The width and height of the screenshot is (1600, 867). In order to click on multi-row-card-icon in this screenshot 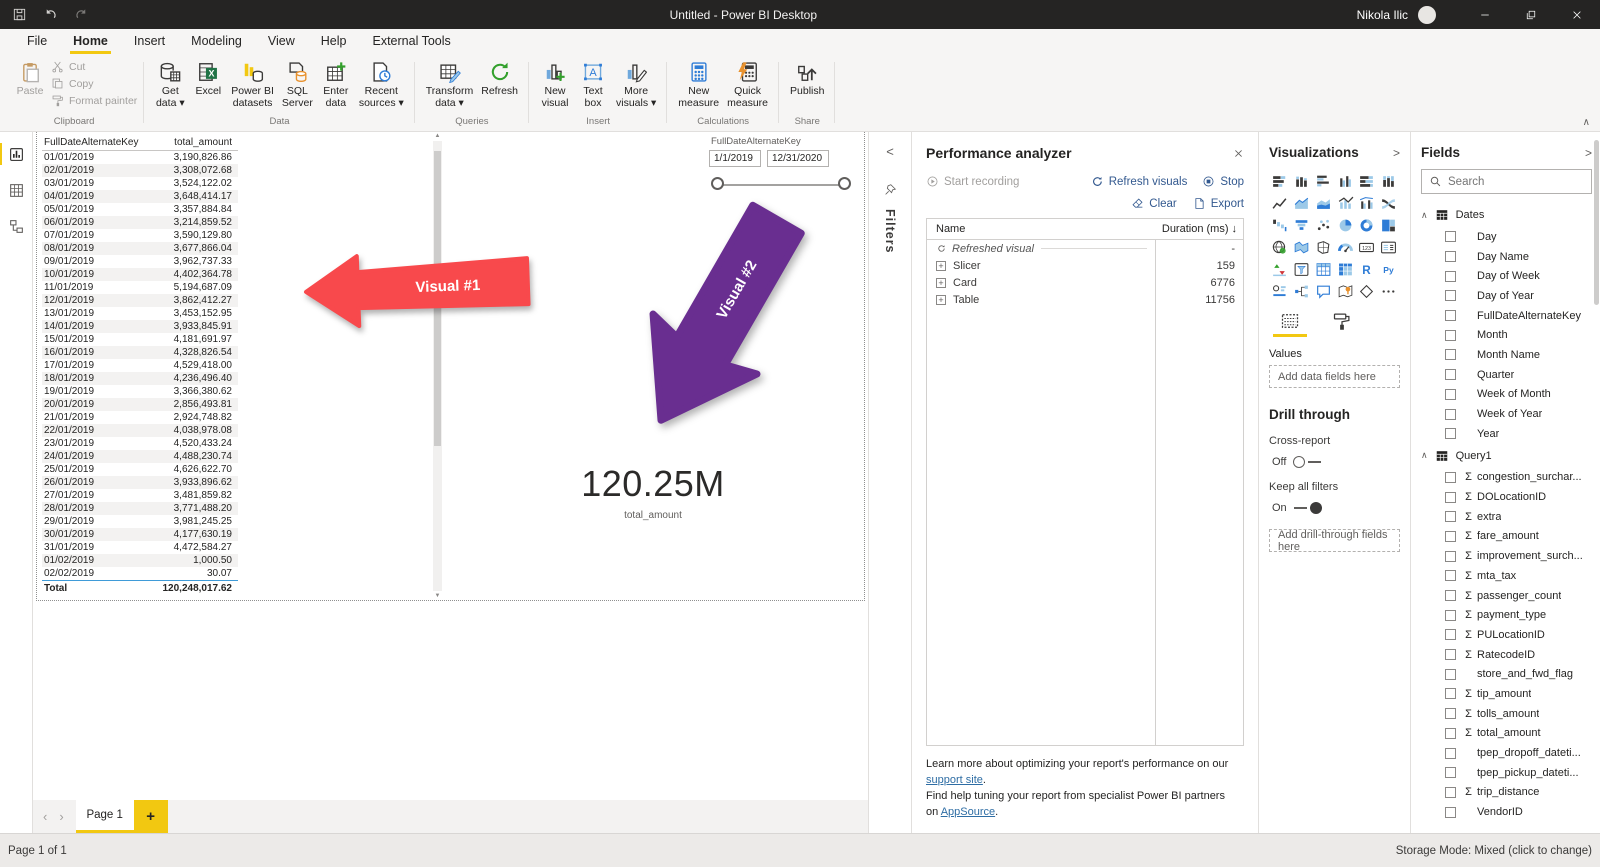, I will do `click(1388, 247)`.